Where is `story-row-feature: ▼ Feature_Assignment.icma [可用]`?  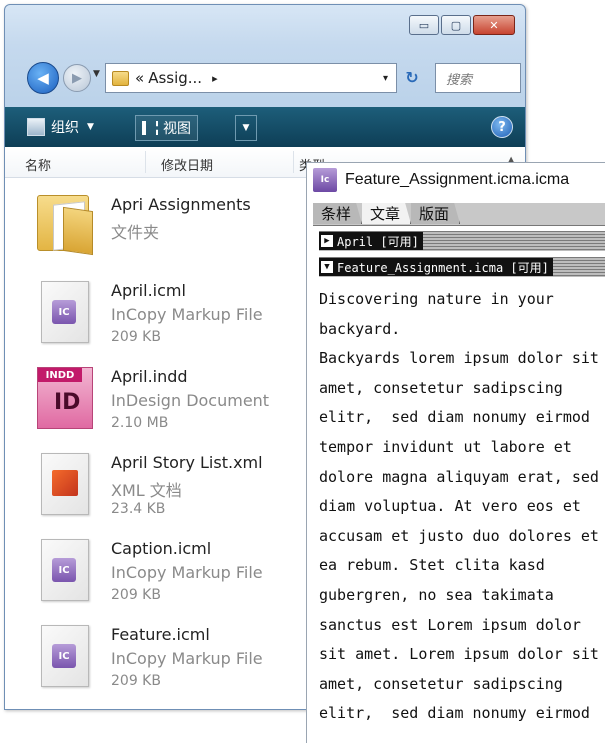
story-row-feature: ▼ Feature_Assignment.icma [可用] is located at coordinates (462, 267).